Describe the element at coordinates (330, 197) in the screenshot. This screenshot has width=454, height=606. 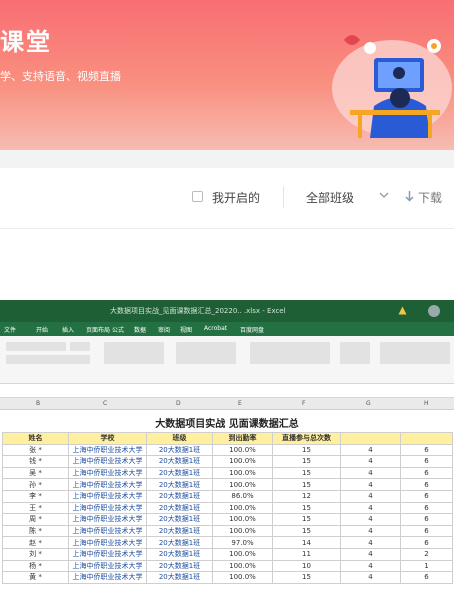
I see `class-select: 全部班级` at that location.